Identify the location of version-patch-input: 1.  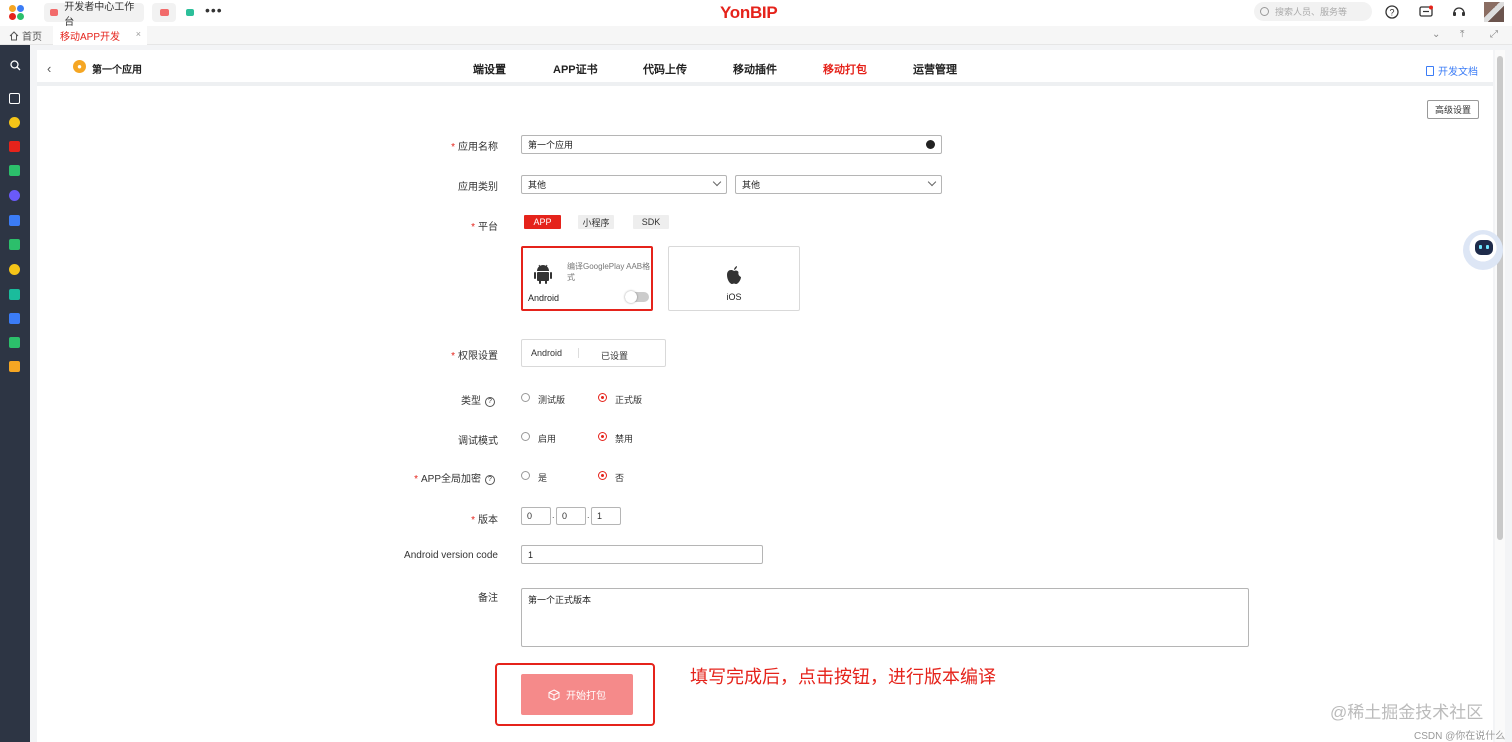
(606, 516).